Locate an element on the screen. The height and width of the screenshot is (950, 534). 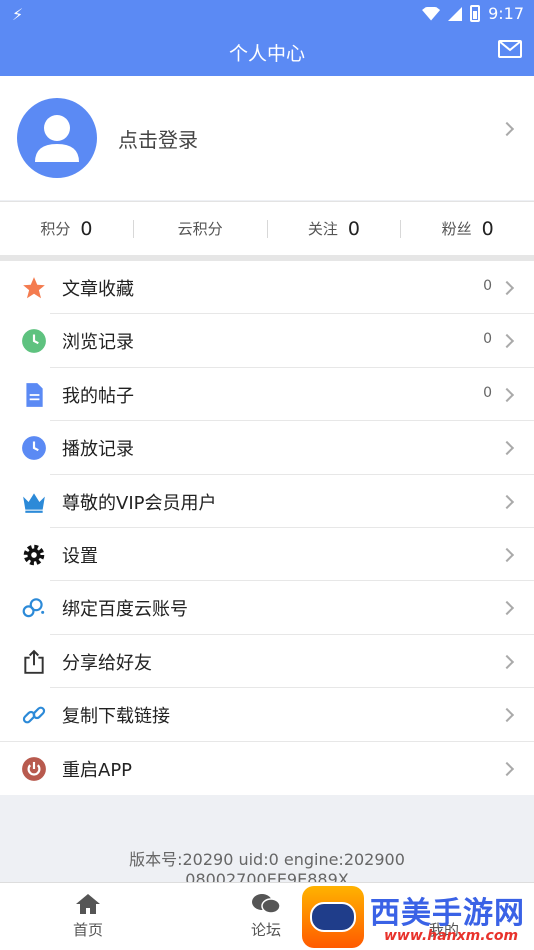
stat-followers: 粉丝 0 is located at coordinates (467, 229).